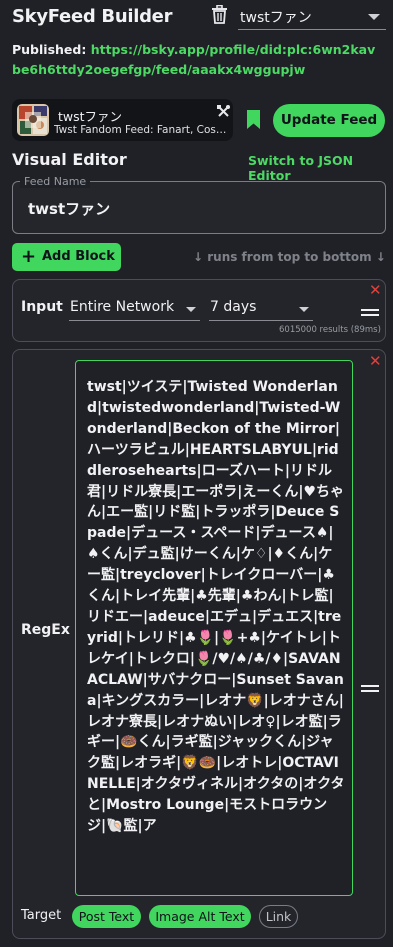 Image resolution: width=393 pixels, height=947 pixels. I want to click on results-count: 6015000 results (89ms), so click(330, 330).